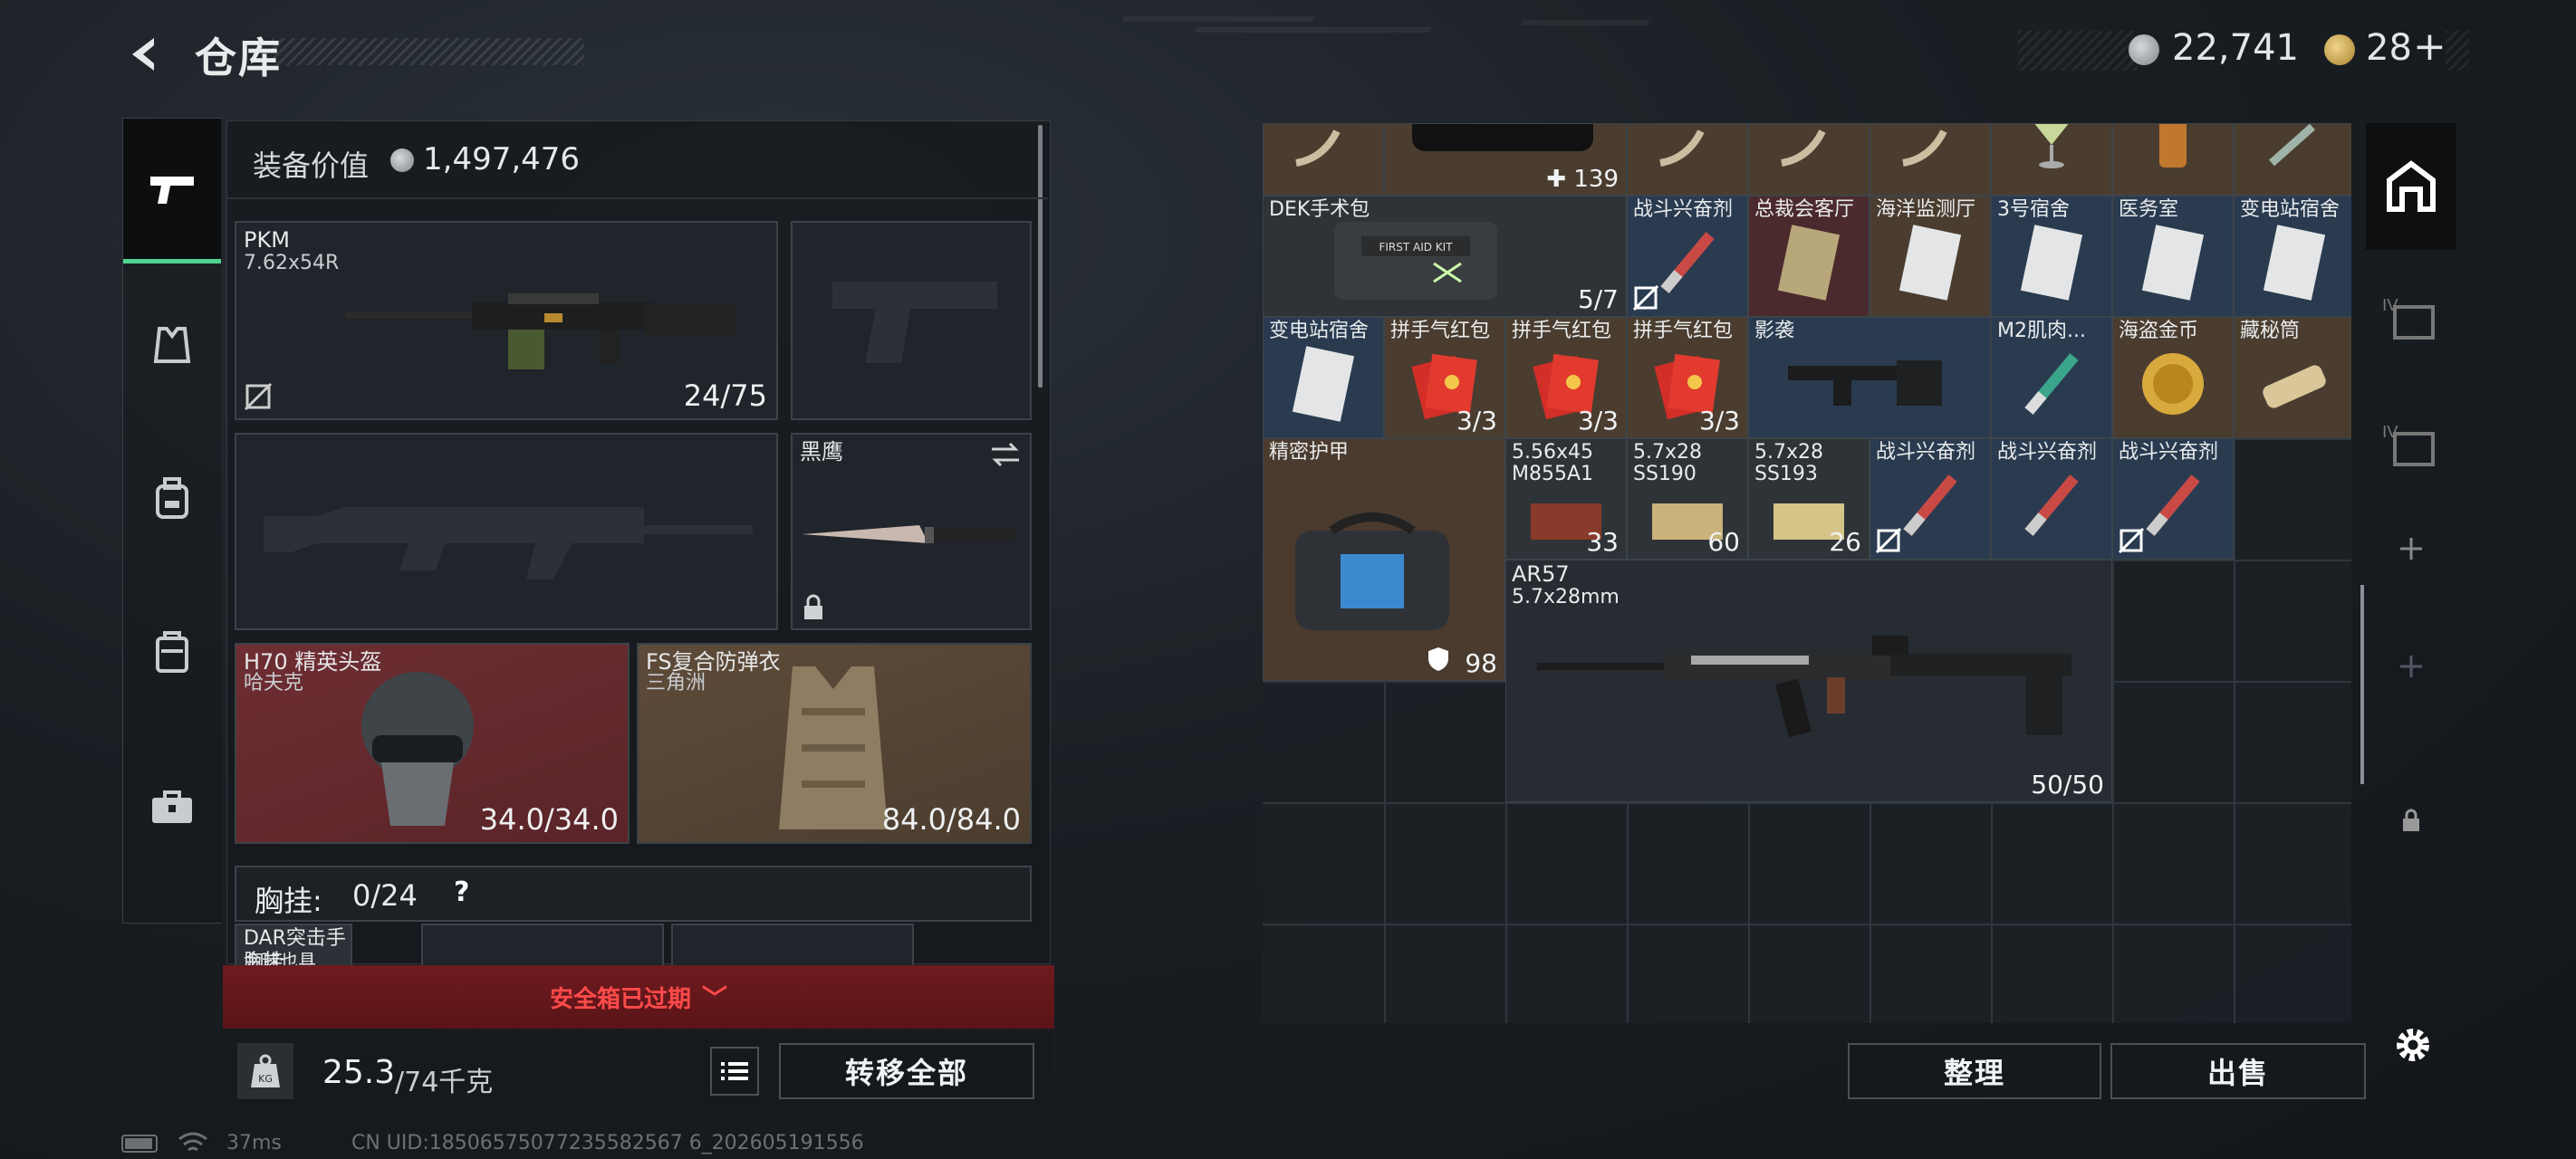 Image resolution: width=2576 pixels, height=1159 pixels. Describe the element at coordinates (2429, 47) in the screenshot. I see `add-currency-button: +` at that location.